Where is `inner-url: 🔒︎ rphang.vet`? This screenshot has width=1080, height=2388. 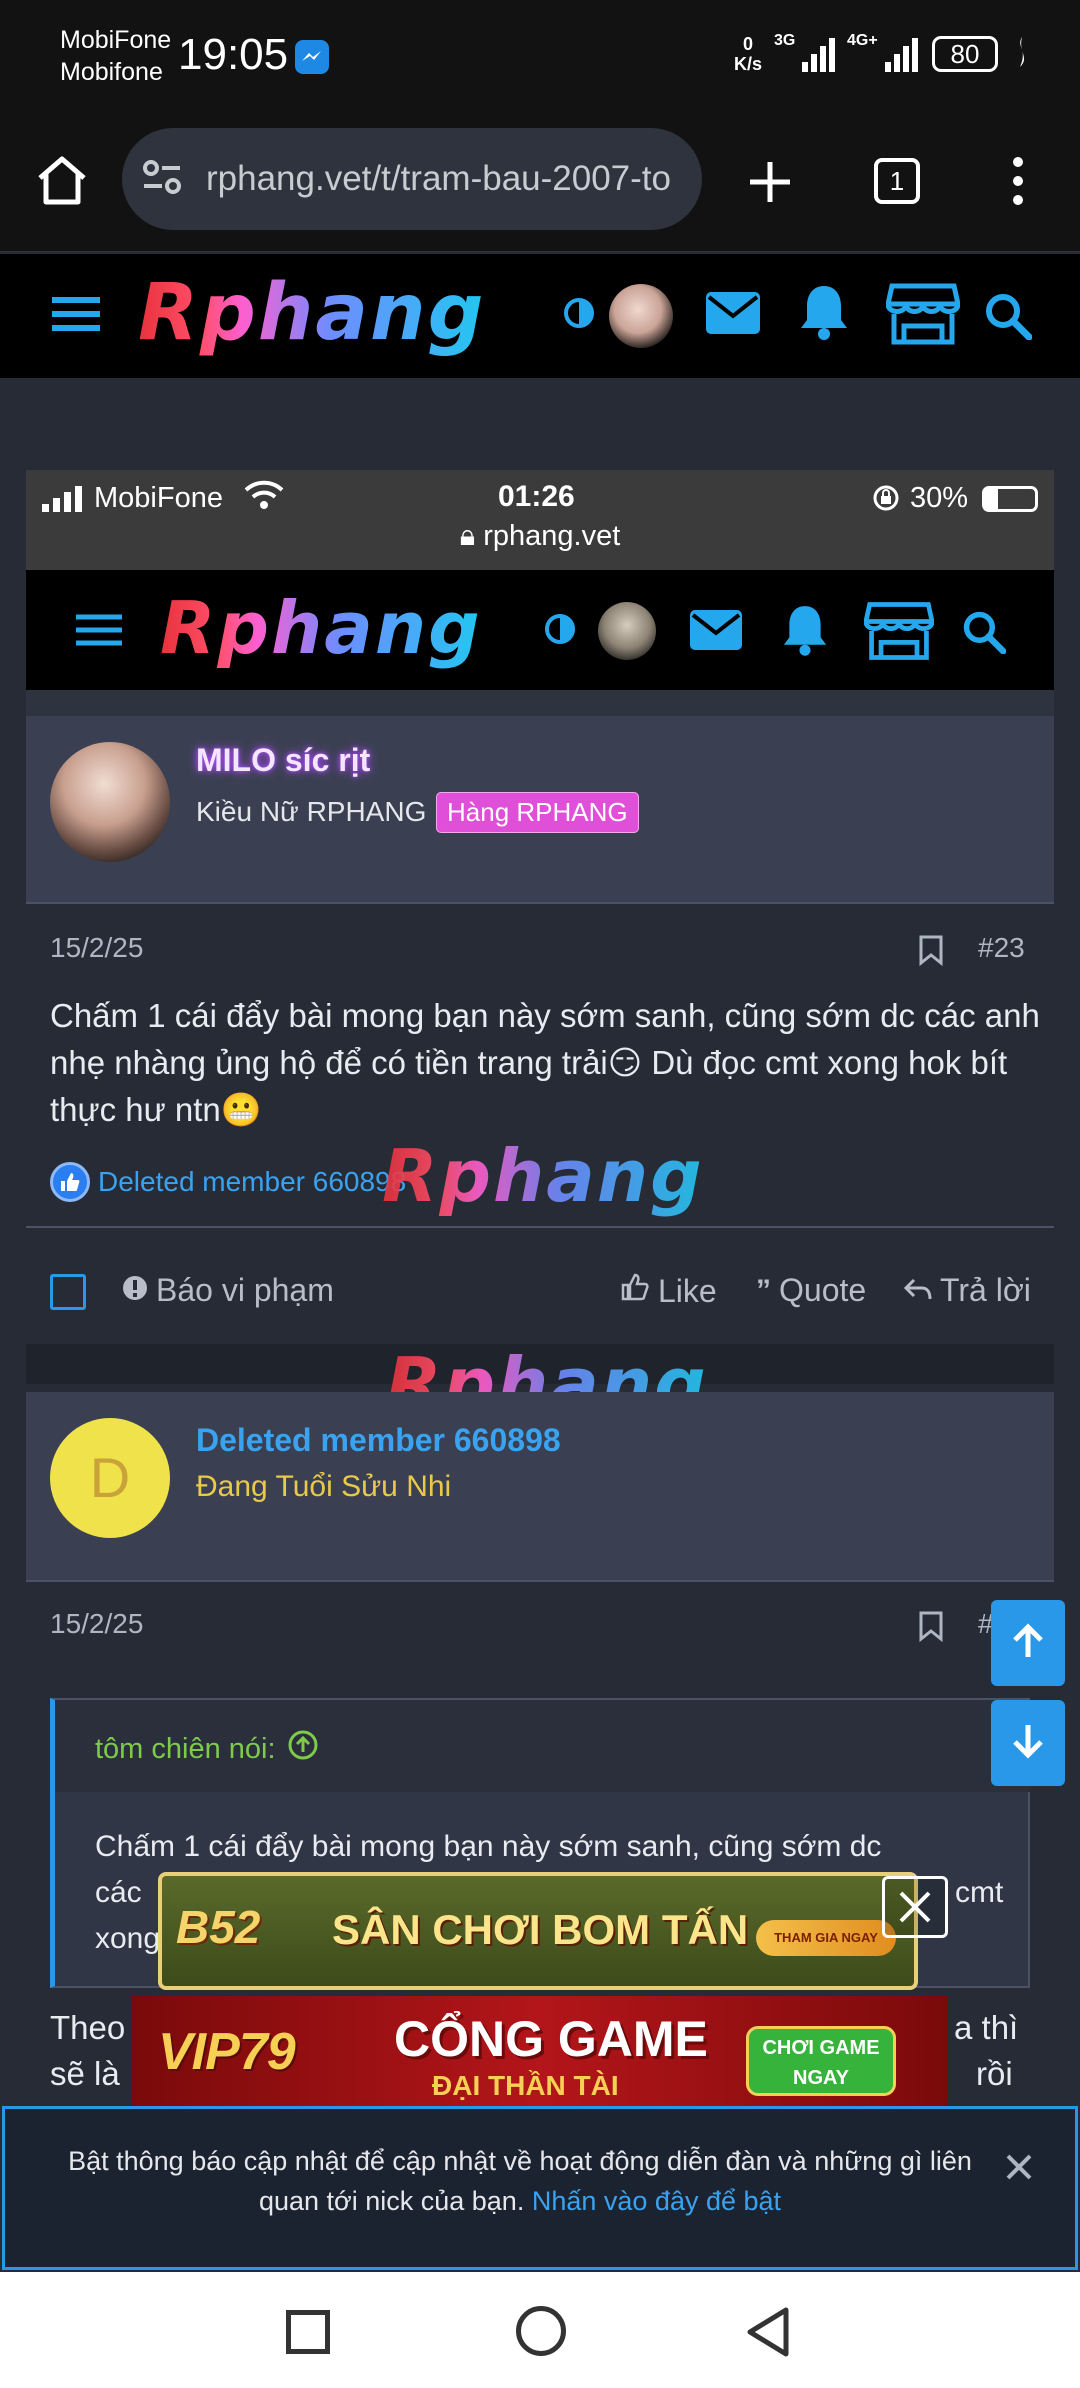
inner-url: 🔒︎ rphang.vet is located at coordinates (540, 536).